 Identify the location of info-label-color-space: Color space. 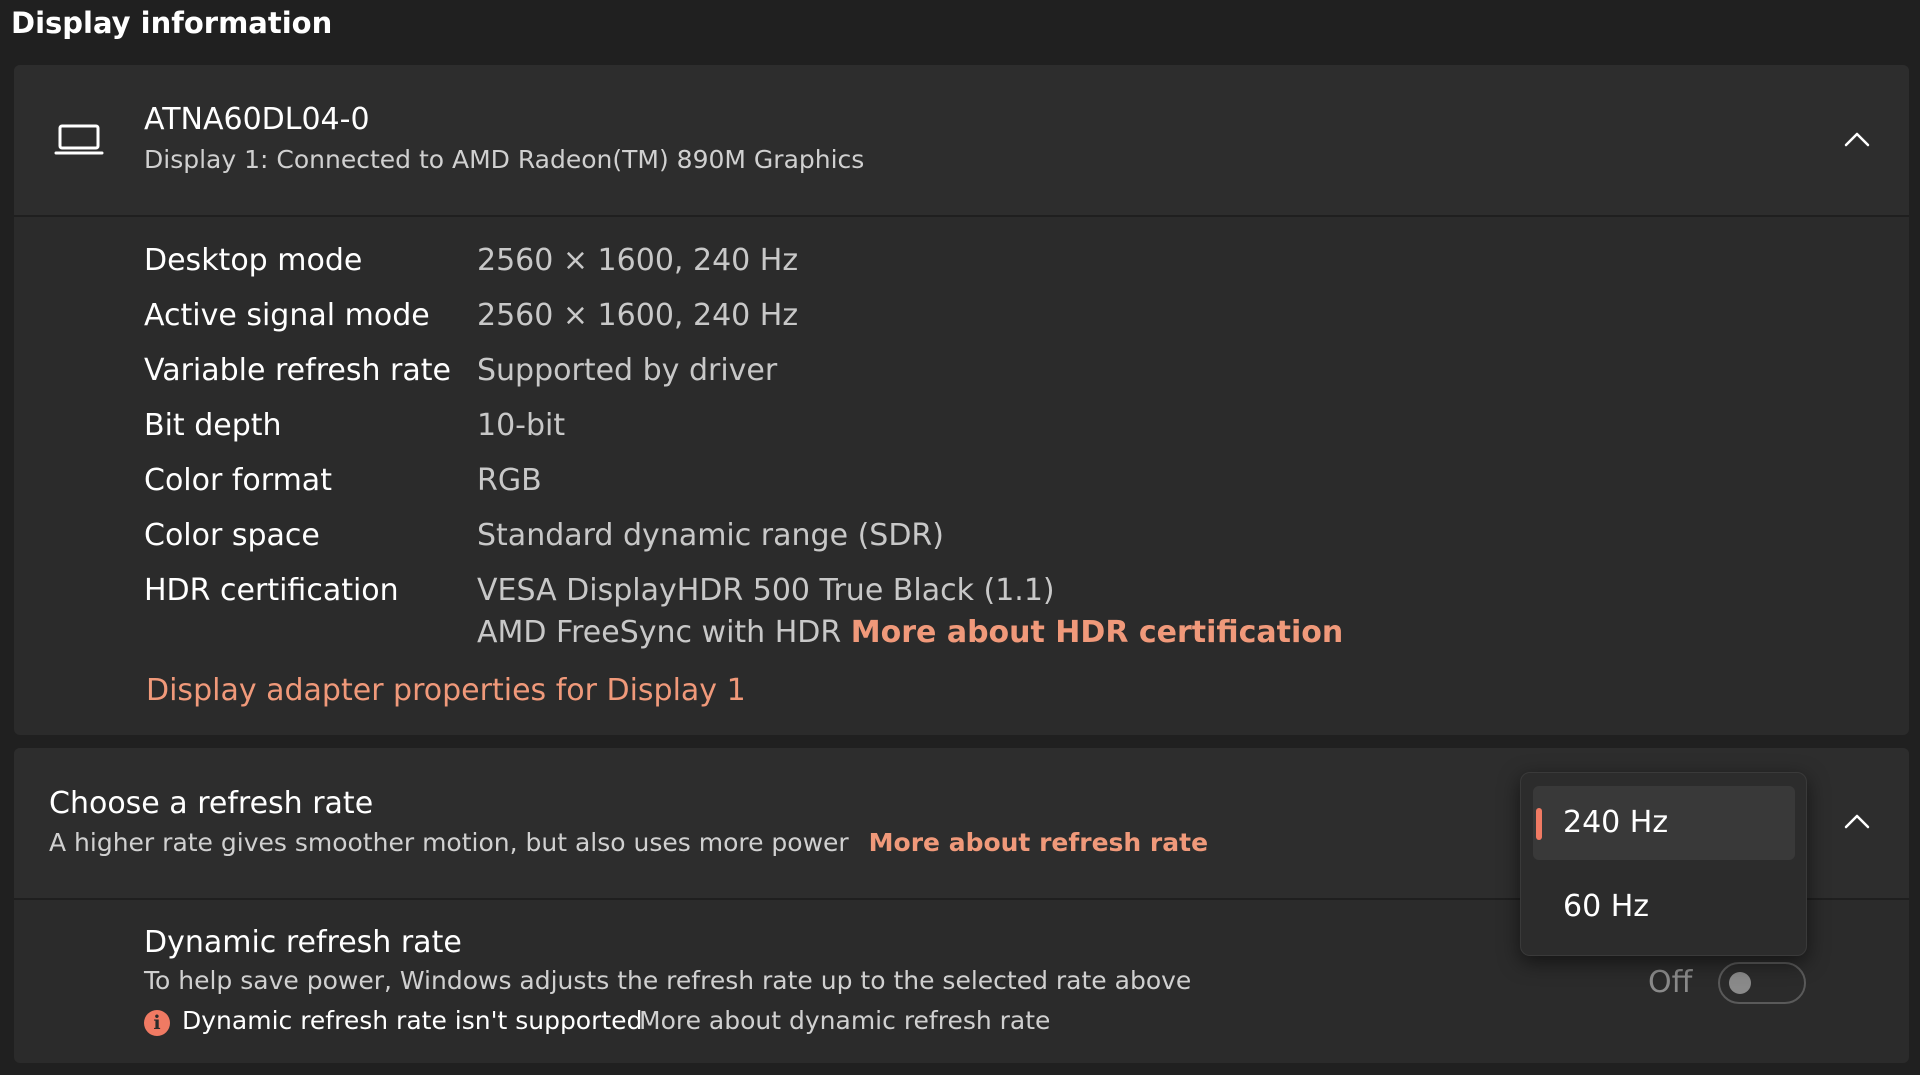
(232, 535).